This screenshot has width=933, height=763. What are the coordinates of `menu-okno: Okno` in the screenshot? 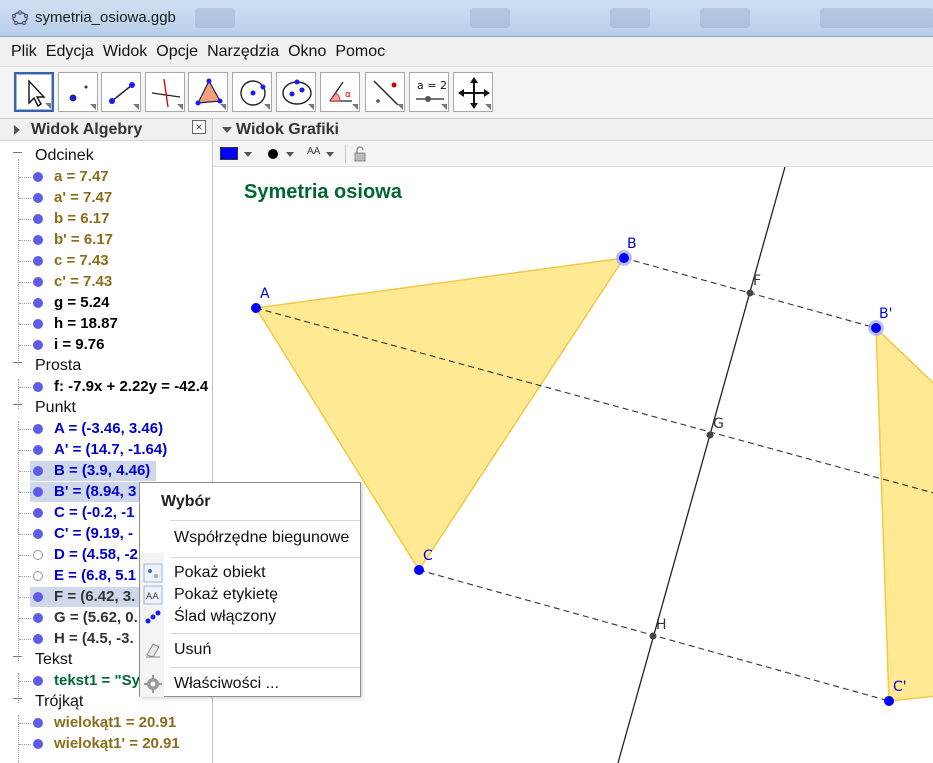 It's located at (307, 52).